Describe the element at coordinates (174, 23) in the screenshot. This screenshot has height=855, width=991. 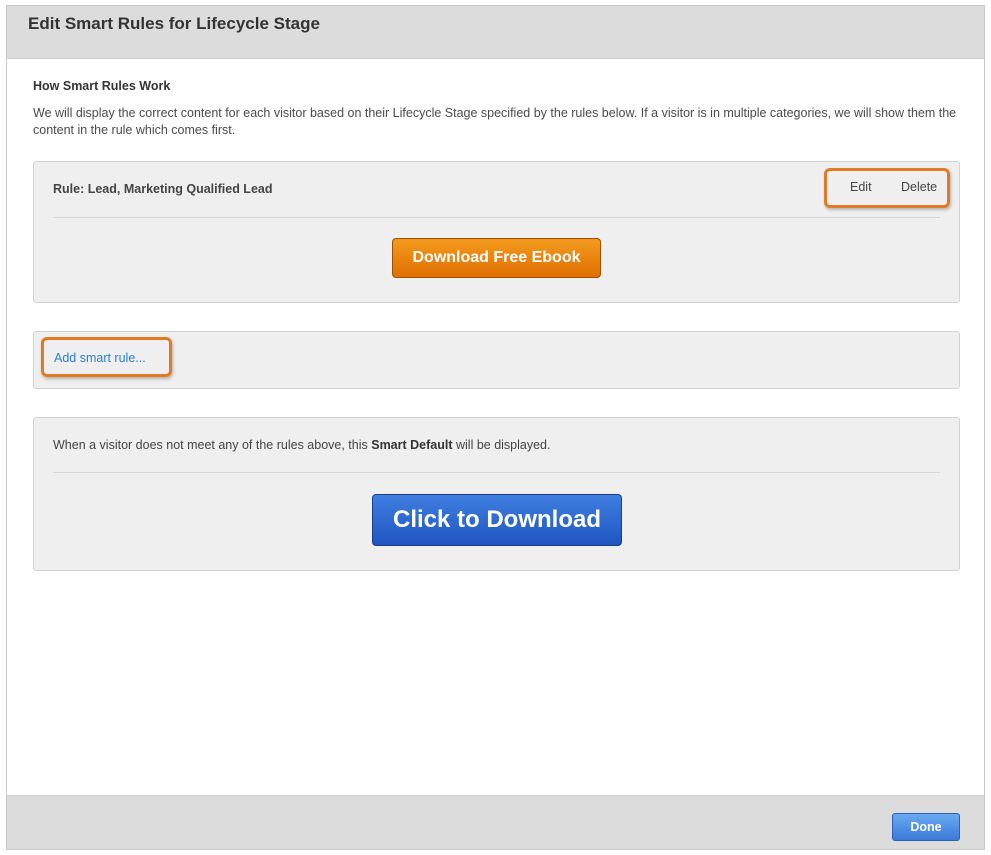
I see `modal-title: Edit Smart Rules for Lifecycle Stage` at that location.